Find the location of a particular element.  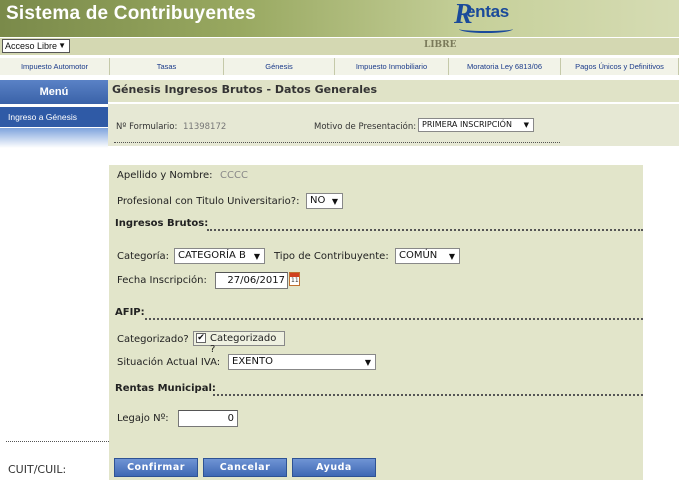

apellido-value: CCCC is located at coordinates (234, 175).